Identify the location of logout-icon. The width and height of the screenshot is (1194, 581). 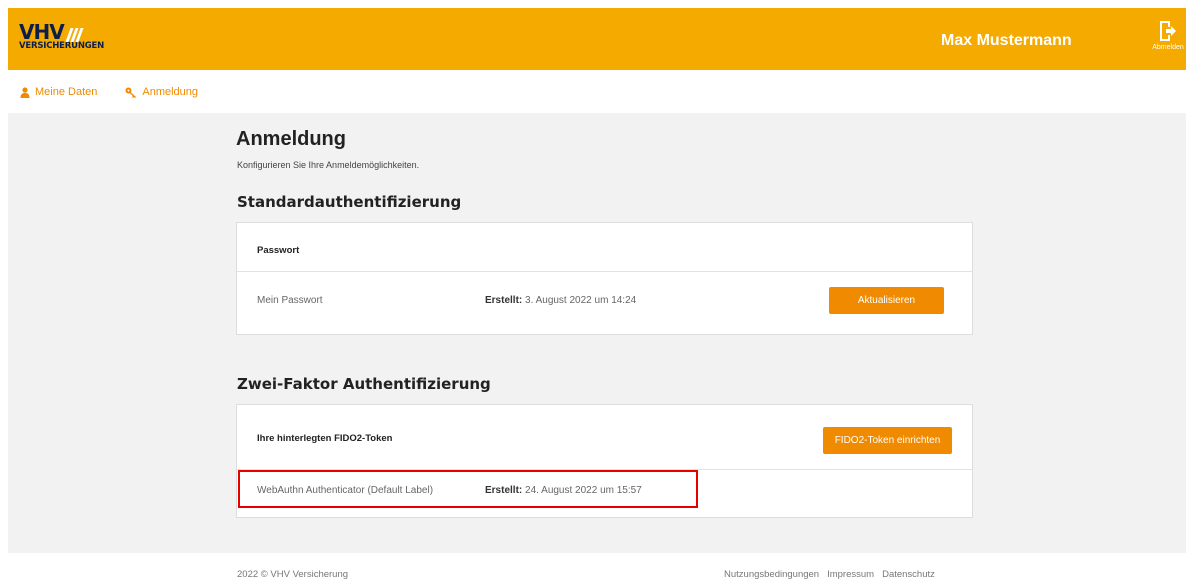
(1168, 31).